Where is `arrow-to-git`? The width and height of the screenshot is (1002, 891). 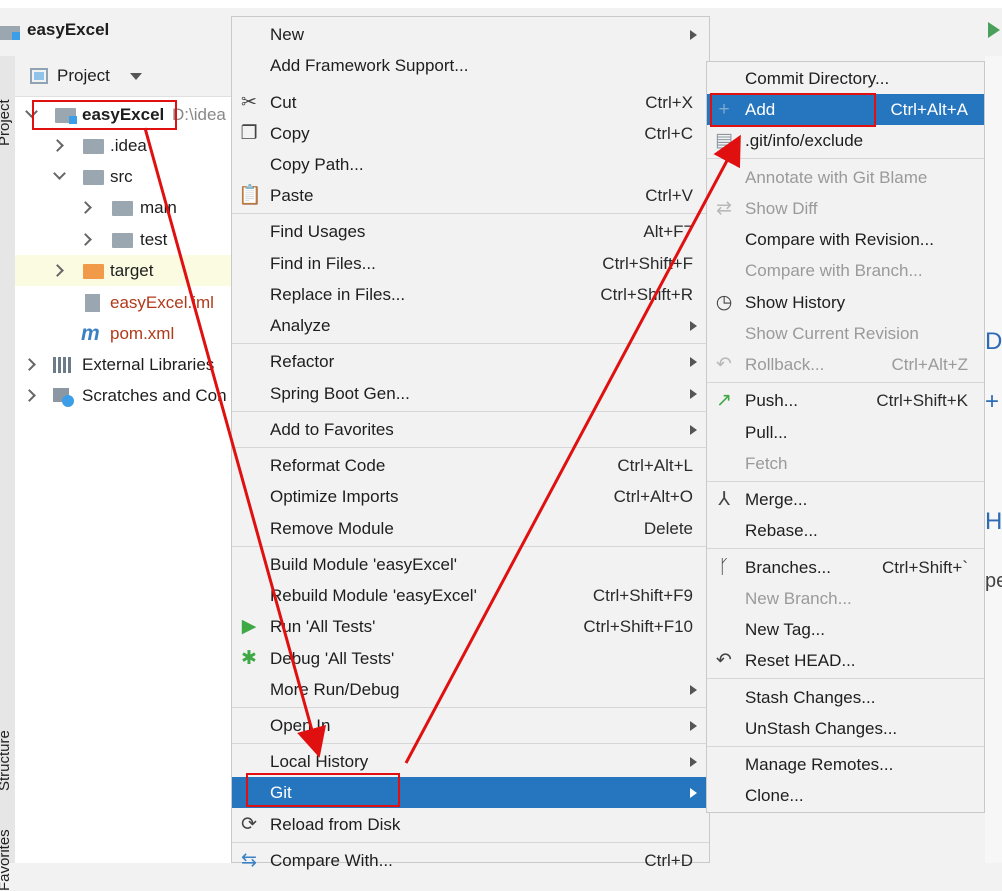
arrow-to-git is located at coordinates (235, 442).